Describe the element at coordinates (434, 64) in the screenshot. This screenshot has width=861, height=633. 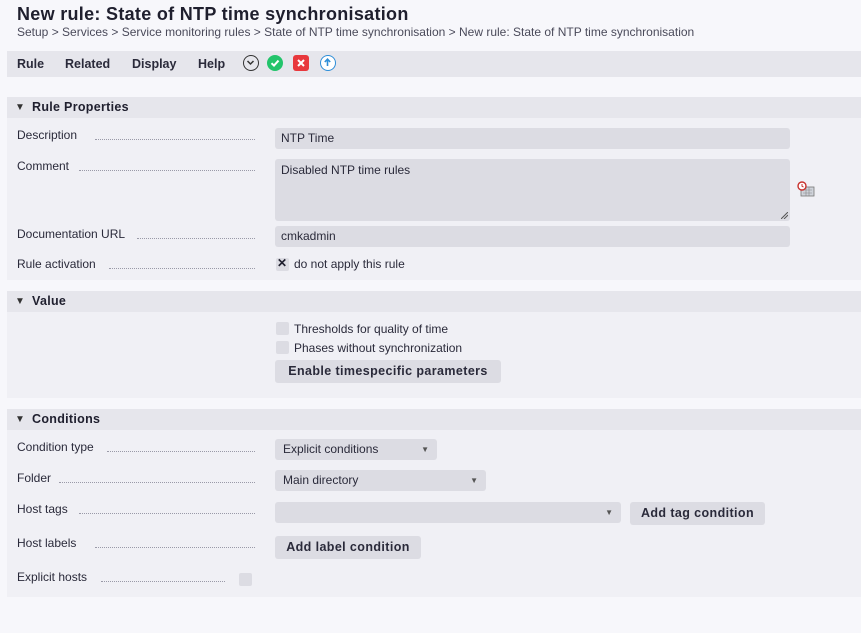
I see `menu-bar: Rule Related Display Help` at that location.